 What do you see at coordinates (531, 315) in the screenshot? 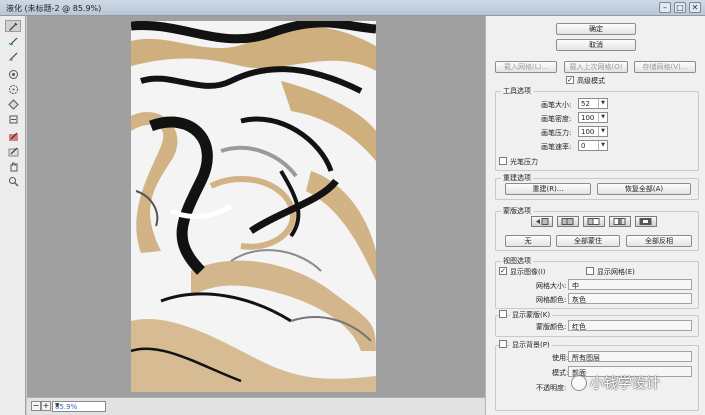
I see `show-mask-label: 显示蒙版(K)` at bounding box center [531, 315].